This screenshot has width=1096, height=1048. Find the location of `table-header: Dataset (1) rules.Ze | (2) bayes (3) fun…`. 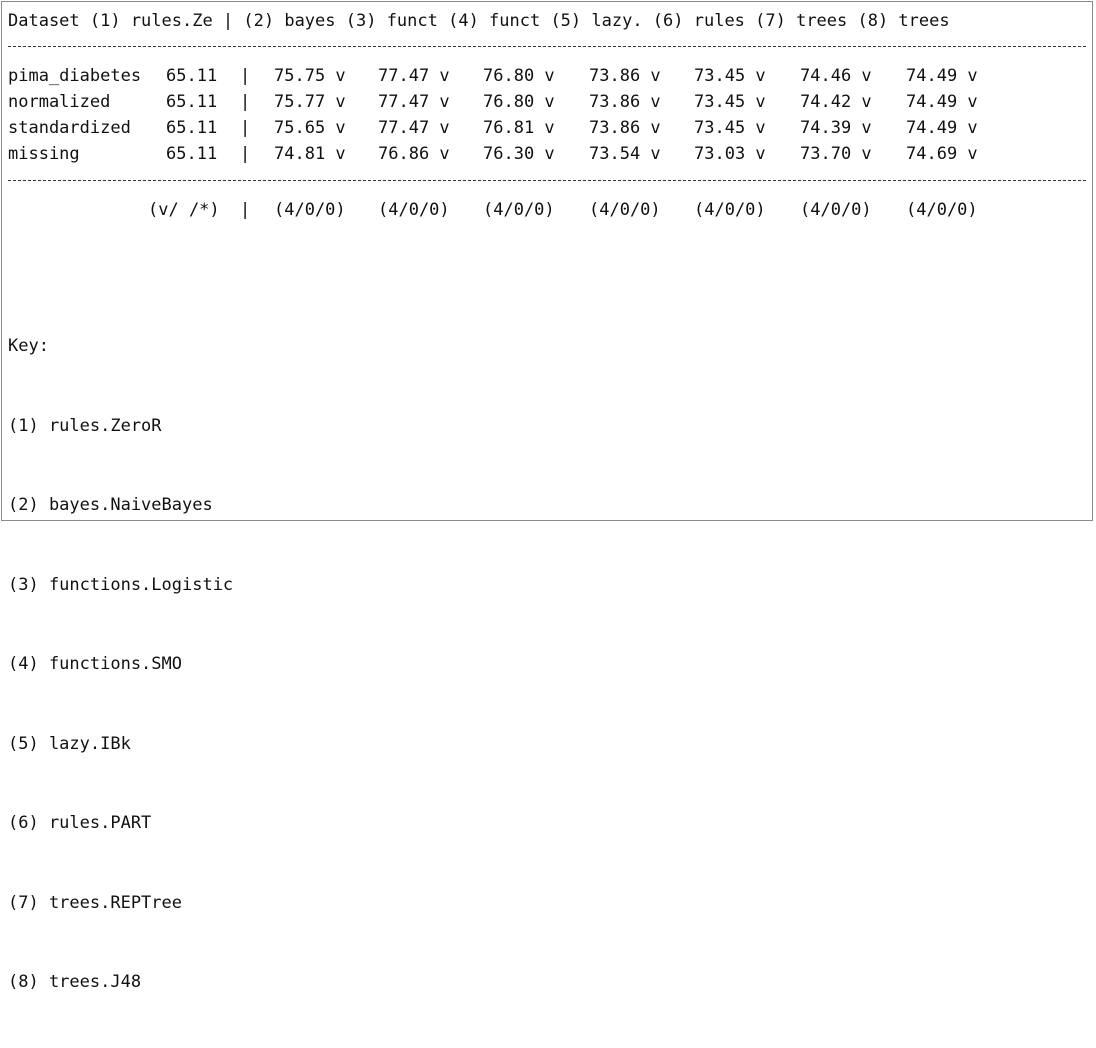

table-header: Dataset (1) rules.Ze | (2) bayes (3) fun… is located at coordinates (479, 21).